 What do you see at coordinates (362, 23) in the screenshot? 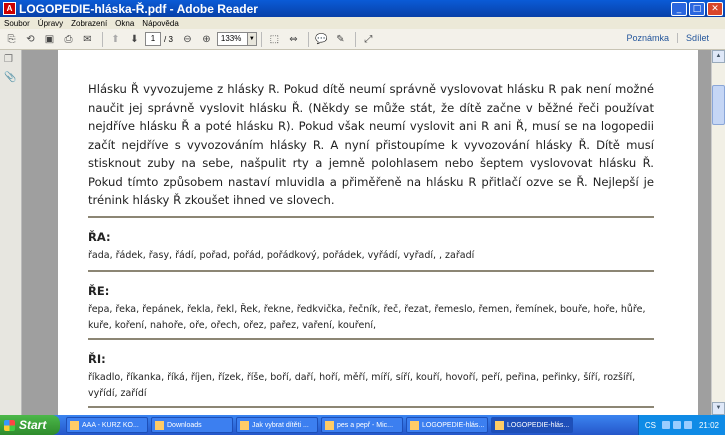
I see `menu-bar: Soubor Úpravy Zobrazení Okna Nápověda` at bounding box center [362, 23].